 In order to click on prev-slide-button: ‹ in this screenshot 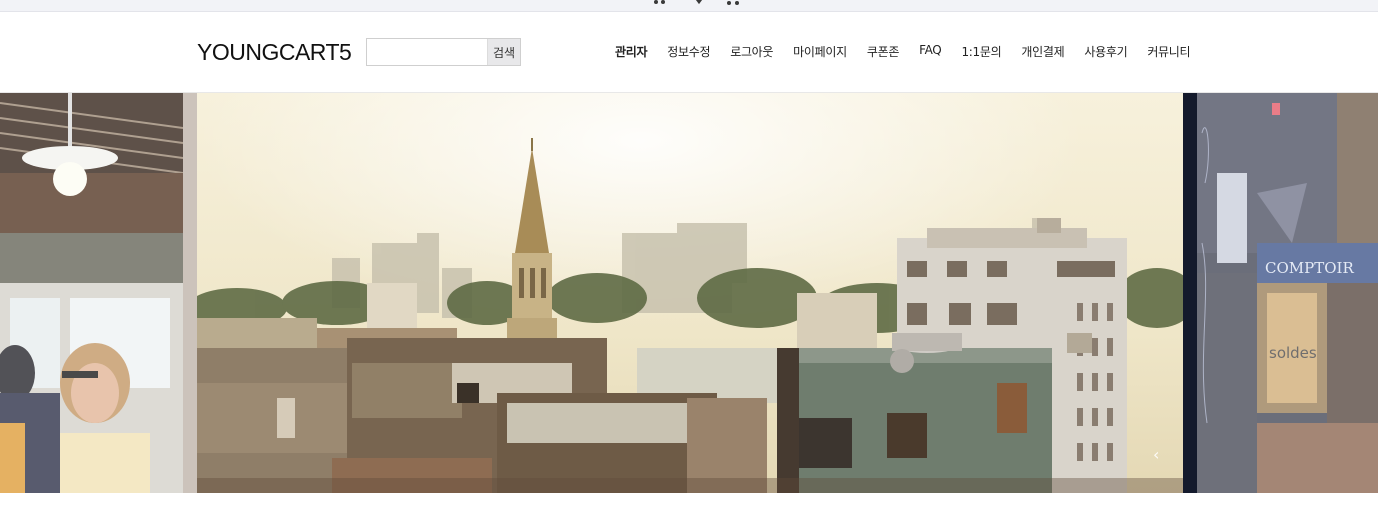, I will do `click(1156, 454)`.